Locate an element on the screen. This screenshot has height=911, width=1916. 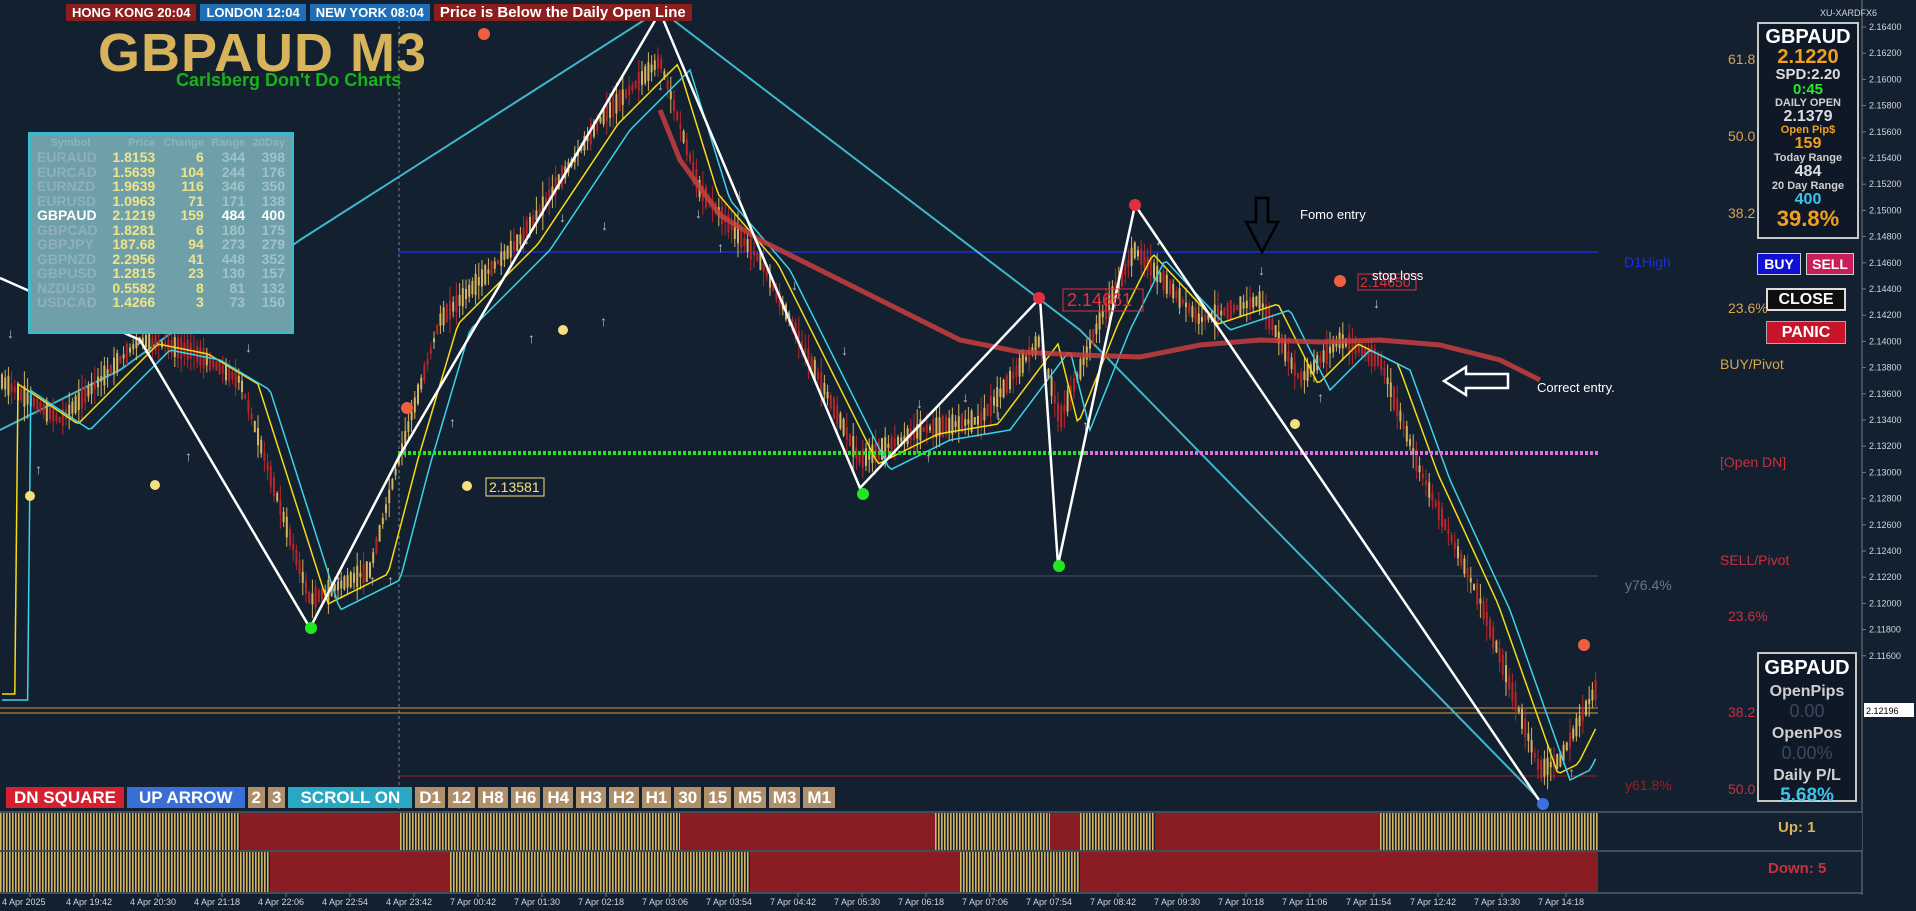
watchlist-row: EURNZD 1.9639 116 346 350 is located at coordinates (161, 186).